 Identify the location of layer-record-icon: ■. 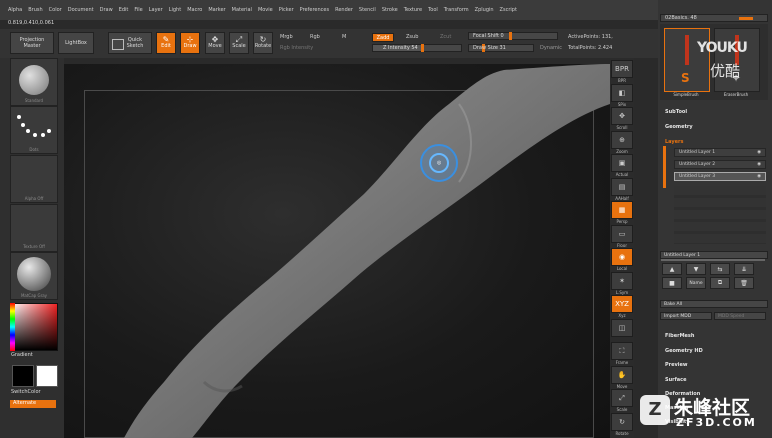
(672, 283).